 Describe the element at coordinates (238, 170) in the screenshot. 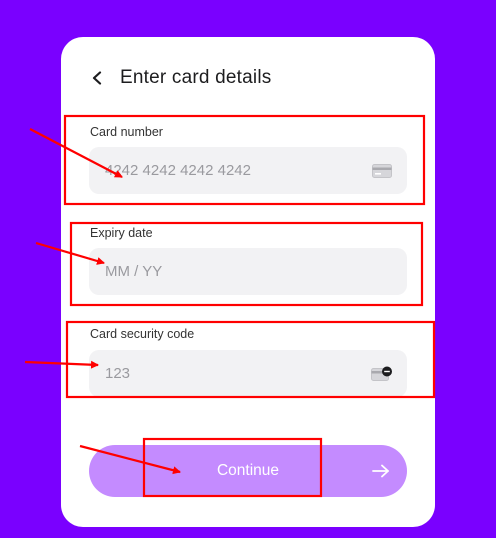

I see `card-number-input` at that location.